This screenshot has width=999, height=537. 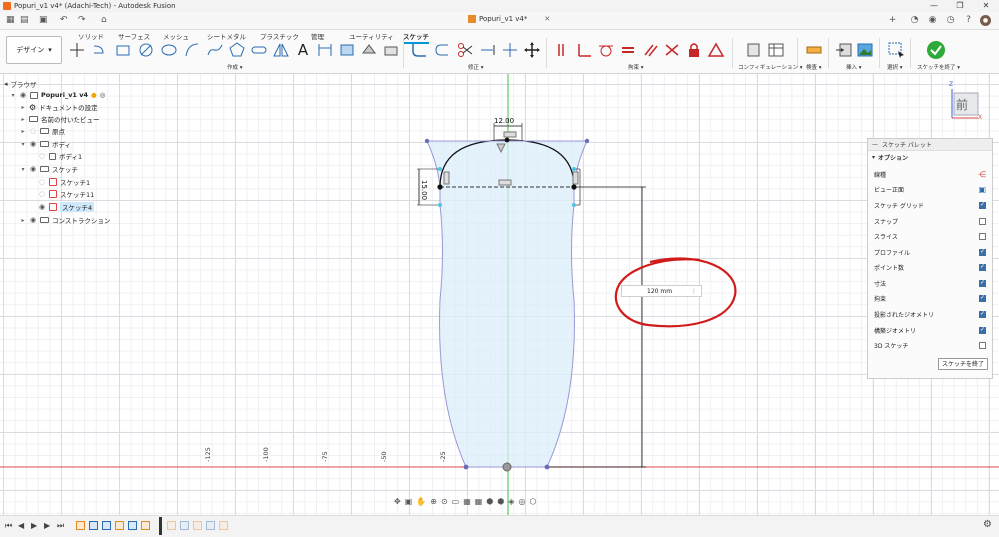 What do you see at coordinates (47, 525) in the screenshot?
I see `step-forward-icon: ▶` at bounding box center [47, 525].